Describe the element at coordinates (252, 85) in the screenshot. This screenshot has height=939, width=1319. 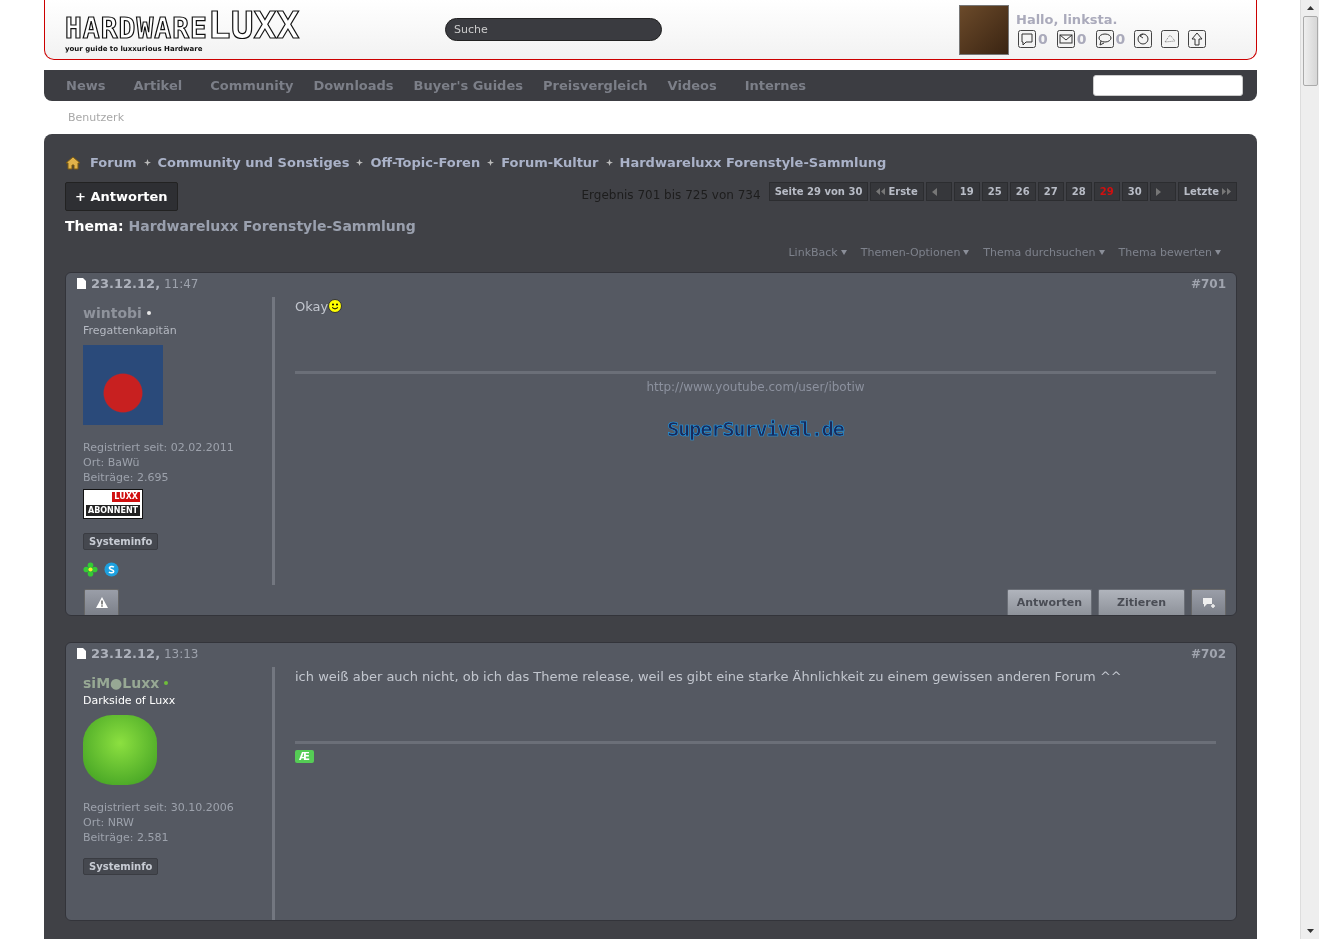
I see `nav-link: Community` at that location.